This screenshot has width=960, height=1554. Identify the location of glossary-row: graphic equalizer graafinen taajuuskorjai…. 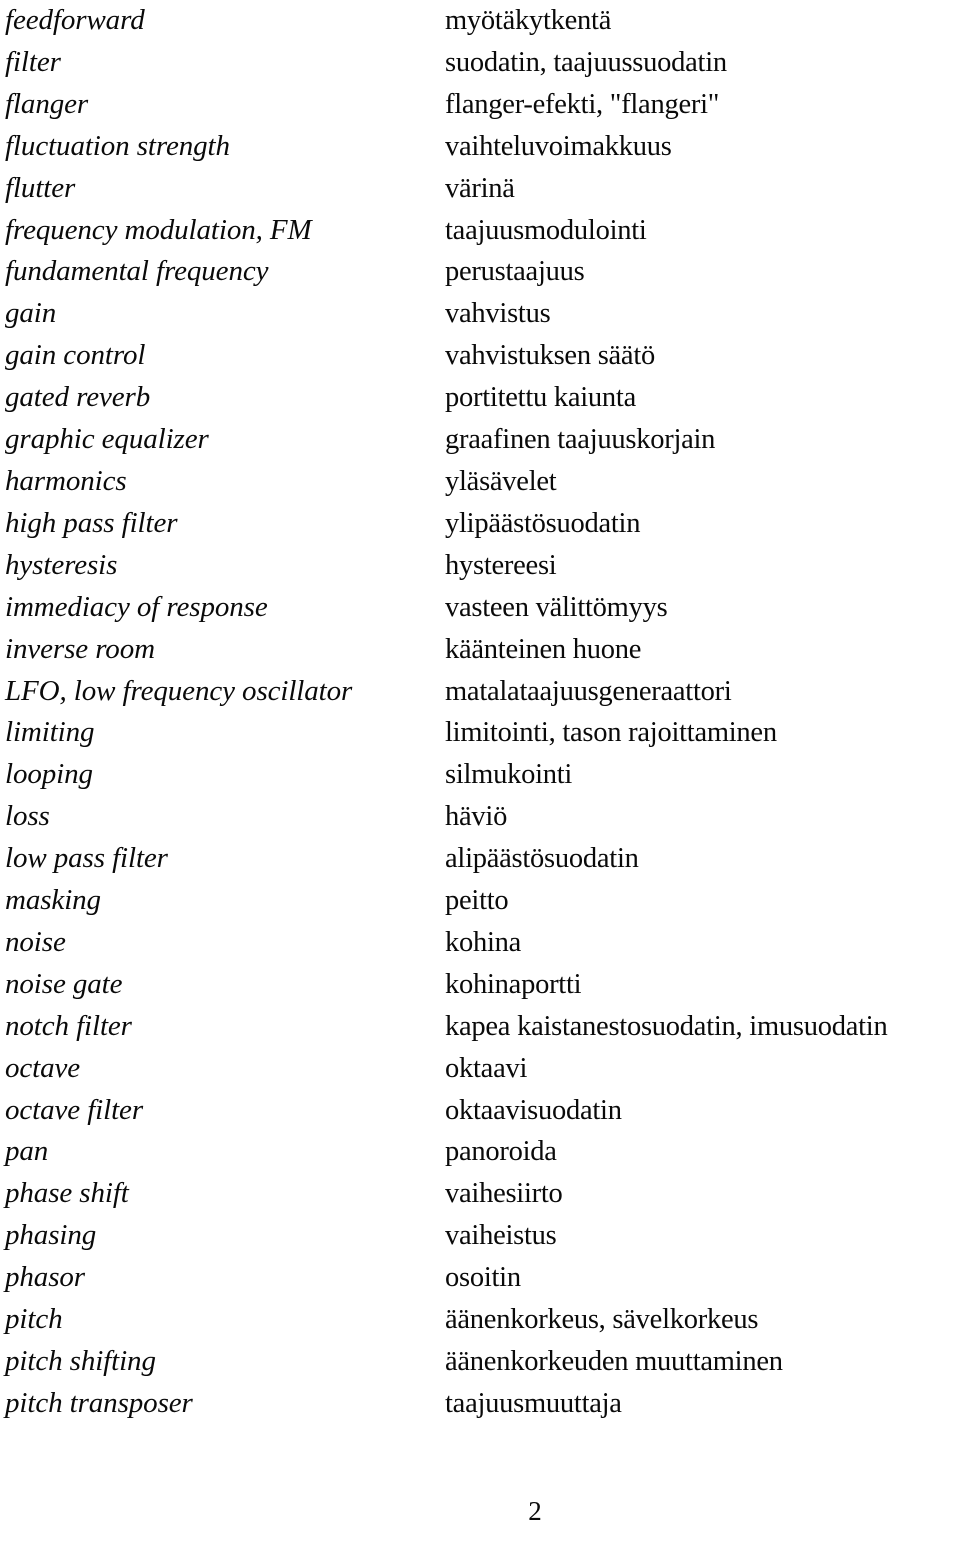
(482, 440).